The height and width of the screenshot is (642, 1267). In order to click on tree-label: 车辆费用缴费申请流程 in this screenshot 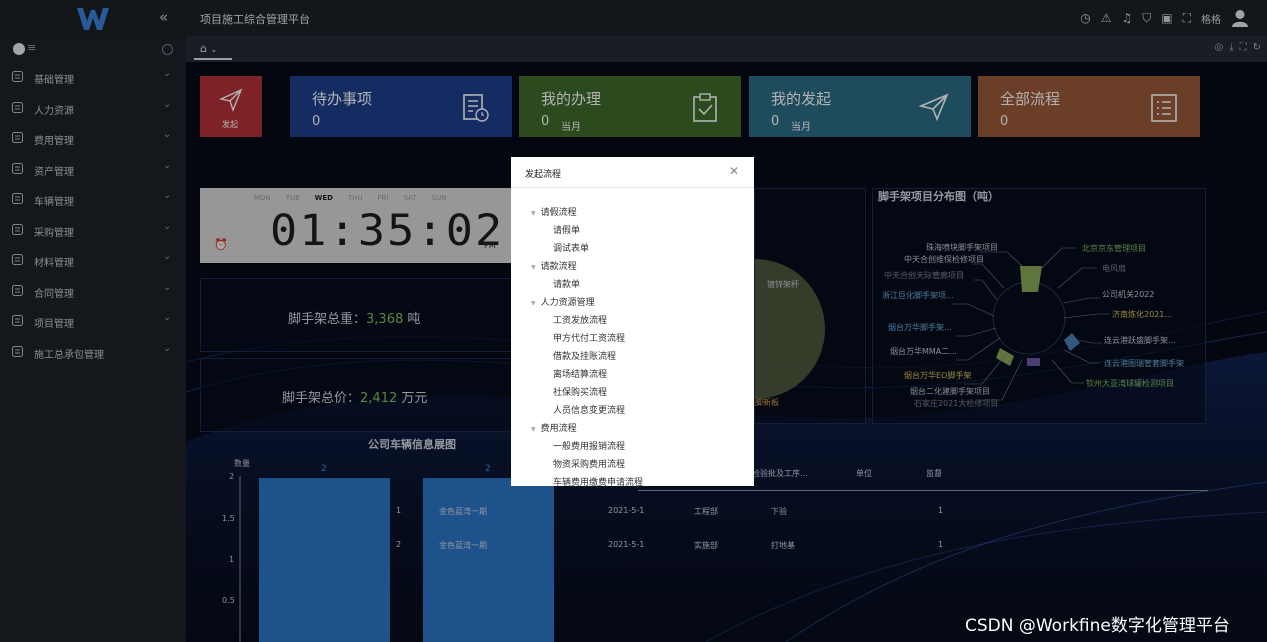, I will do `click(598, 482)`.